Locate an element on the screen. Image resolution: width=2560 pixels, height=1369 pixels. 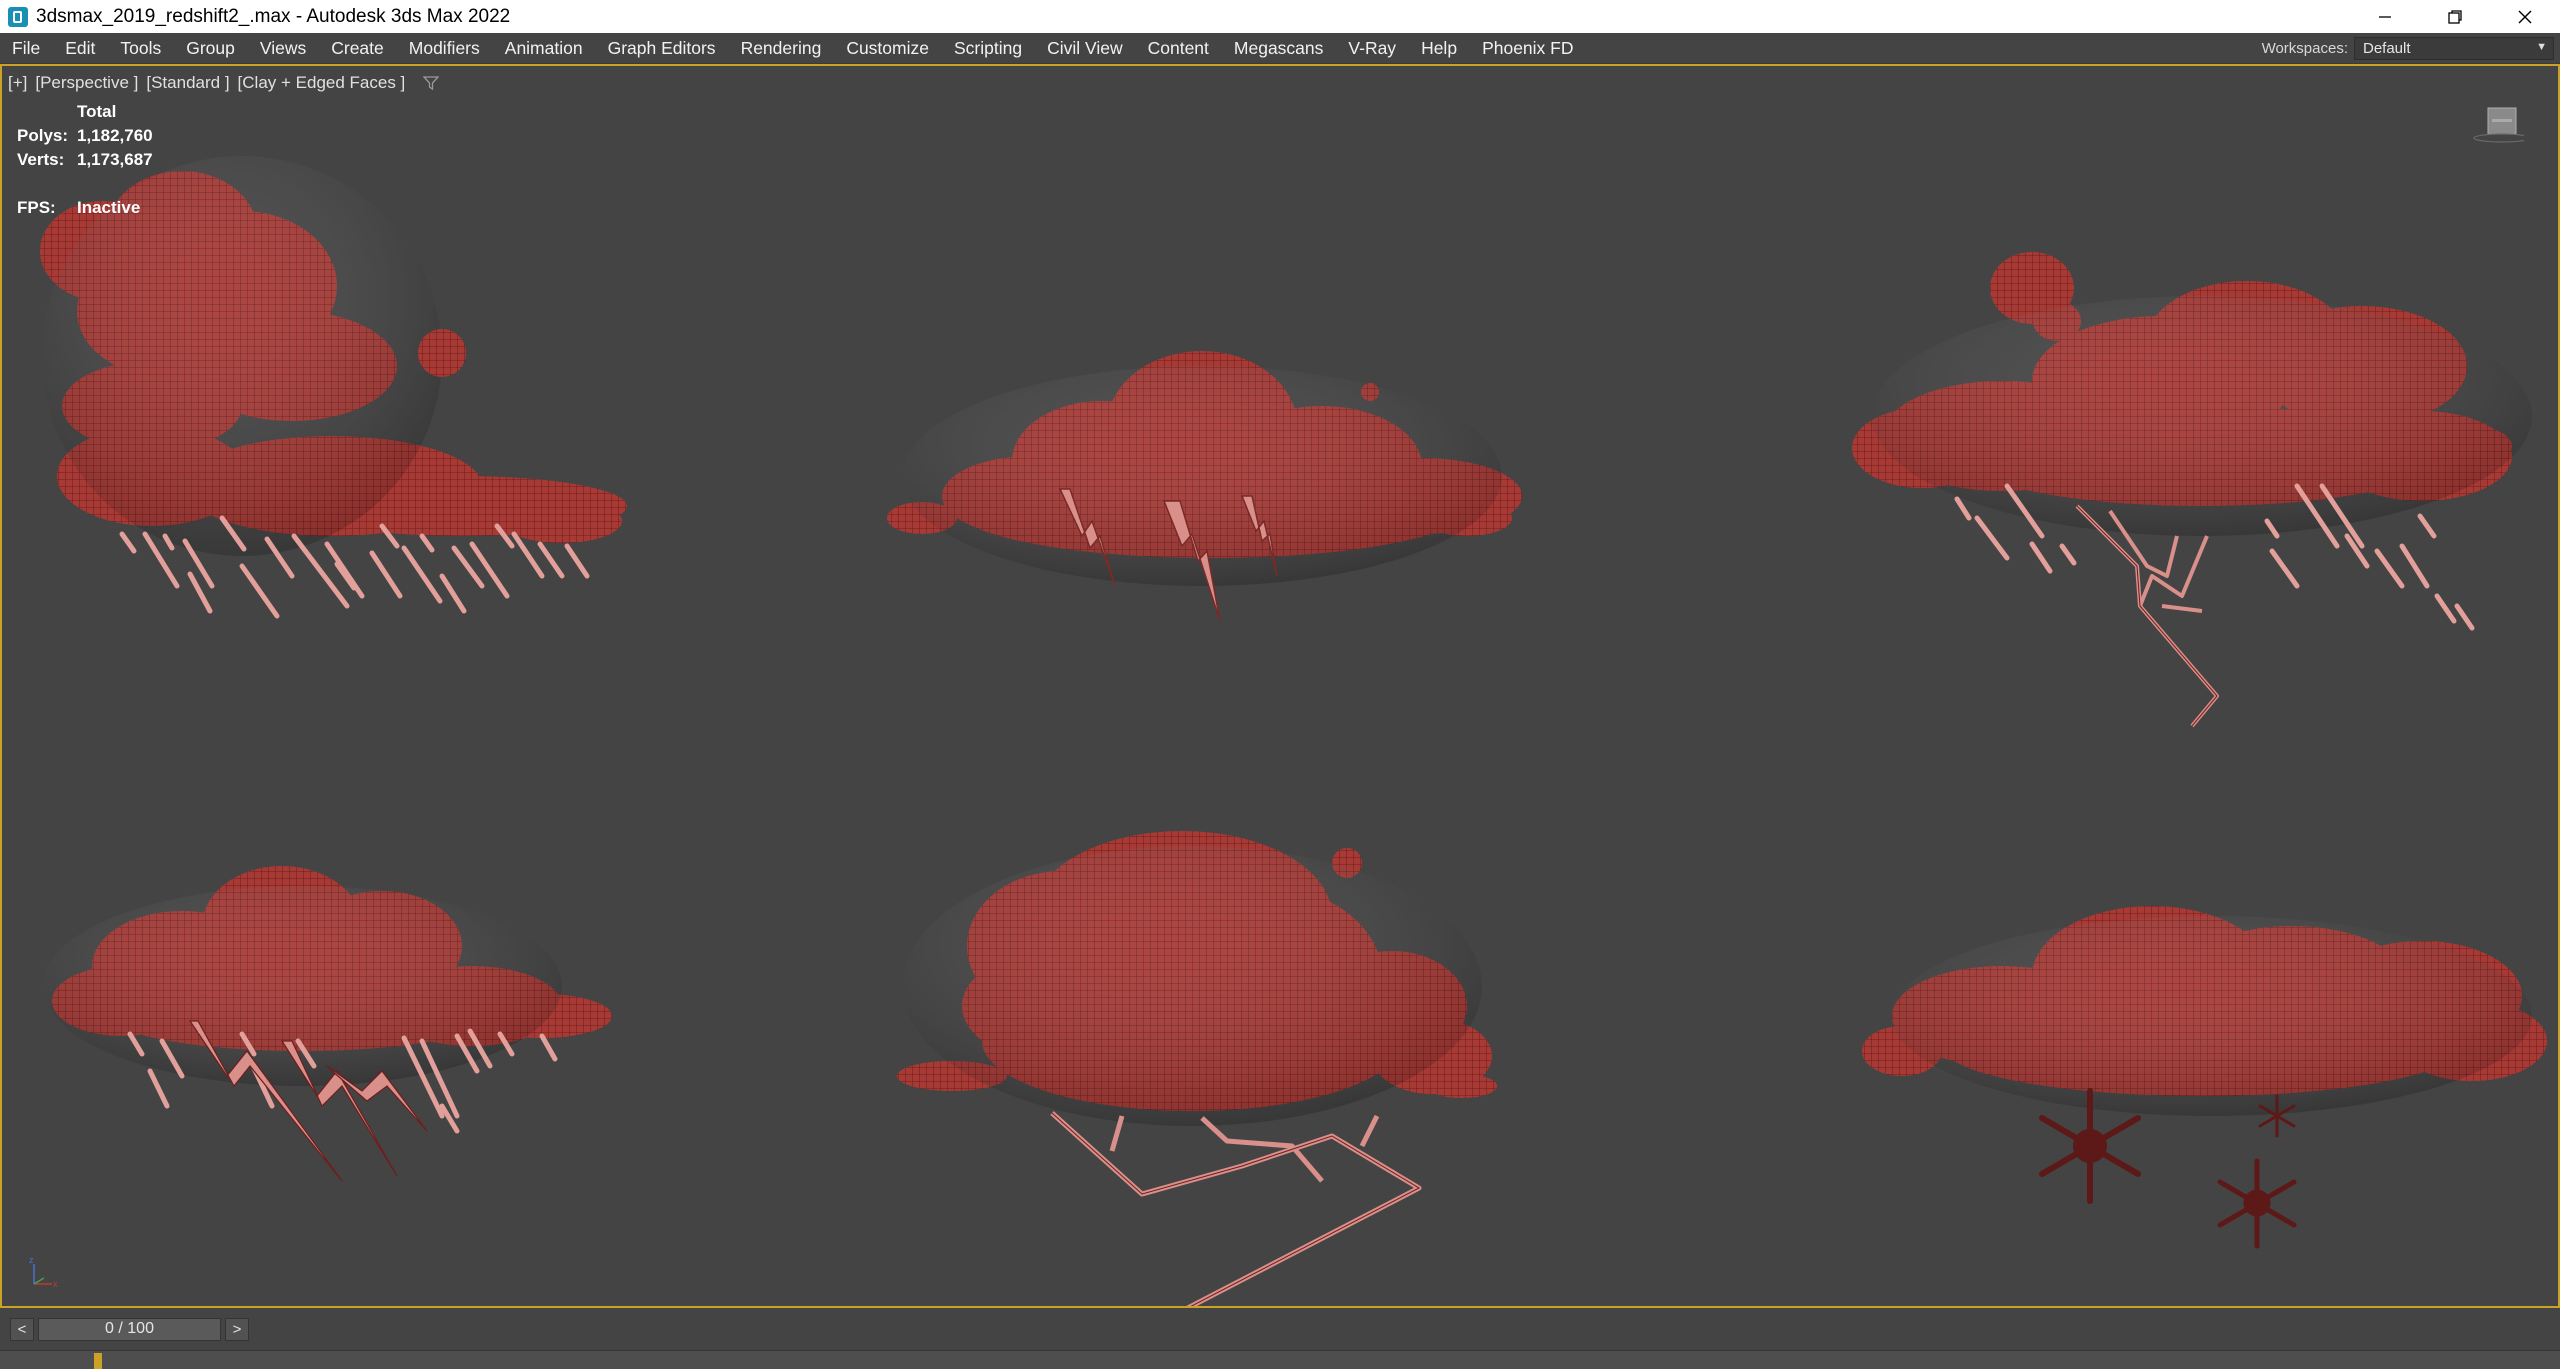
polys-label: Polys: is located at coordinates (43, 135).